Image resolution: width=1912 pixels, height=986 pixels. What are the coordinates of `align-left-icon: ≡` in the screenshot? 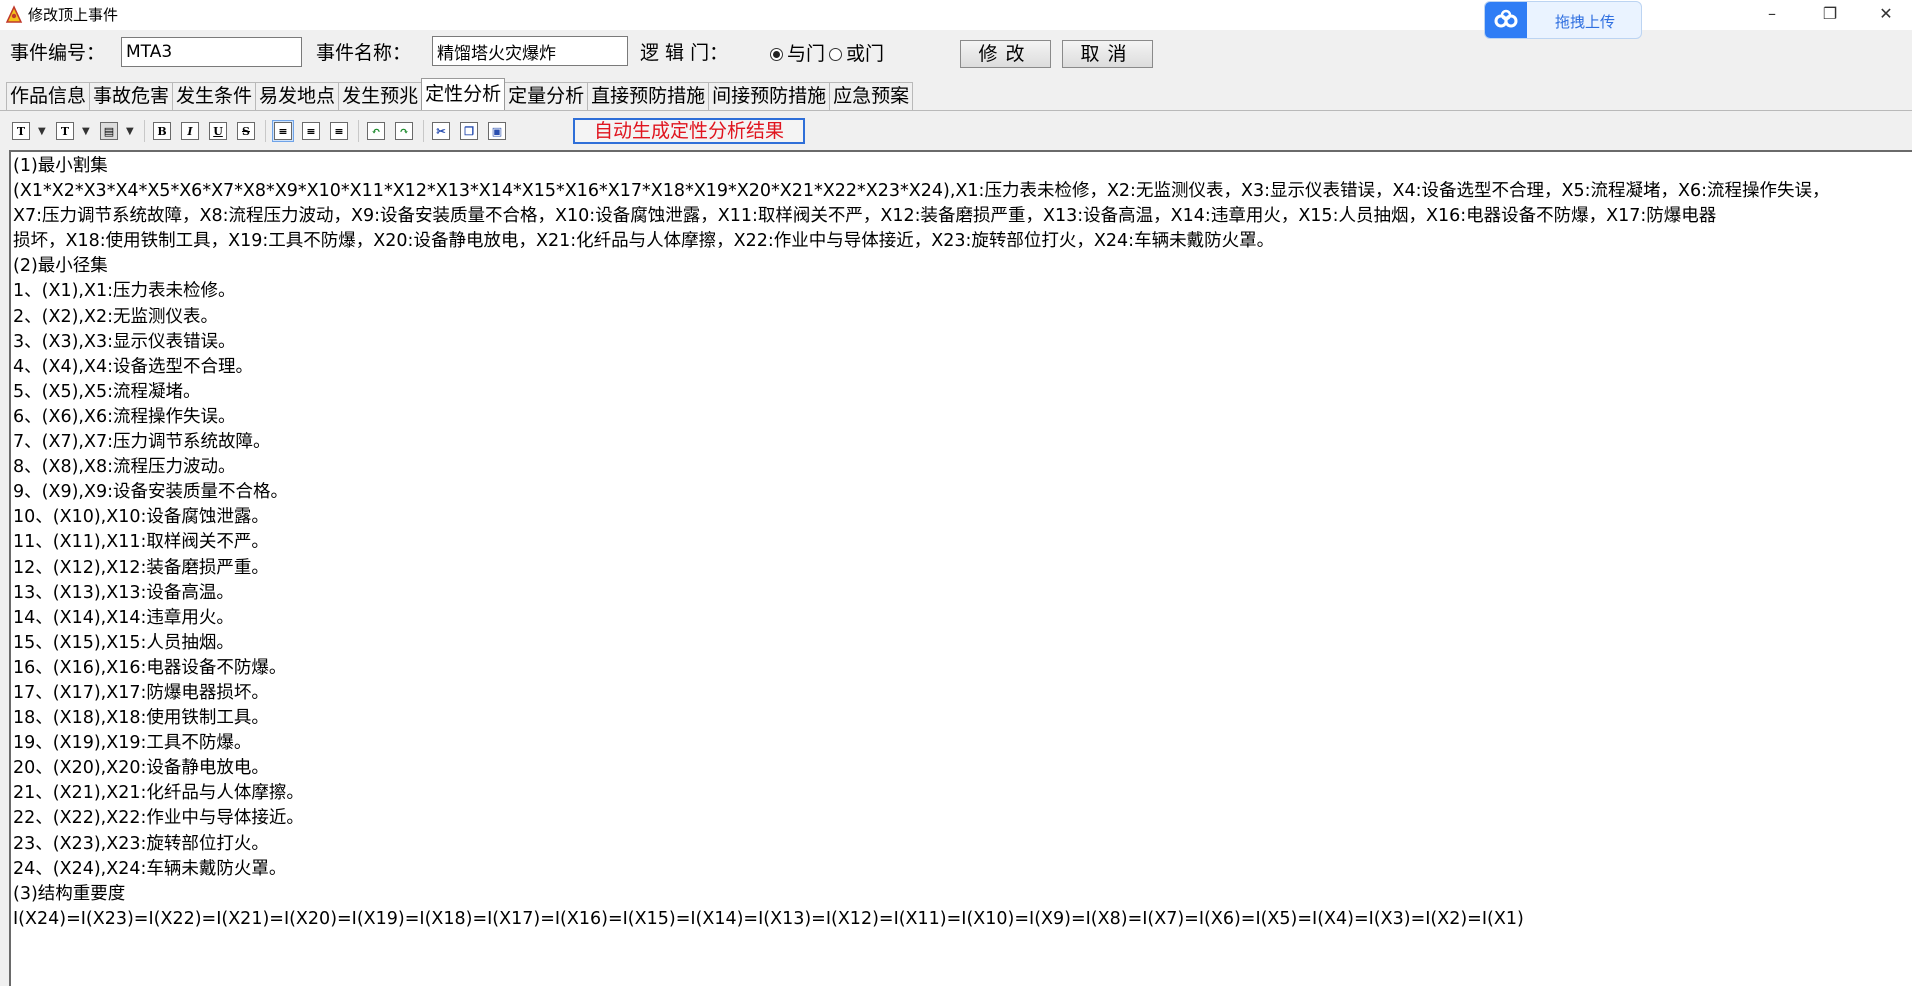 It's located at (283, 131).